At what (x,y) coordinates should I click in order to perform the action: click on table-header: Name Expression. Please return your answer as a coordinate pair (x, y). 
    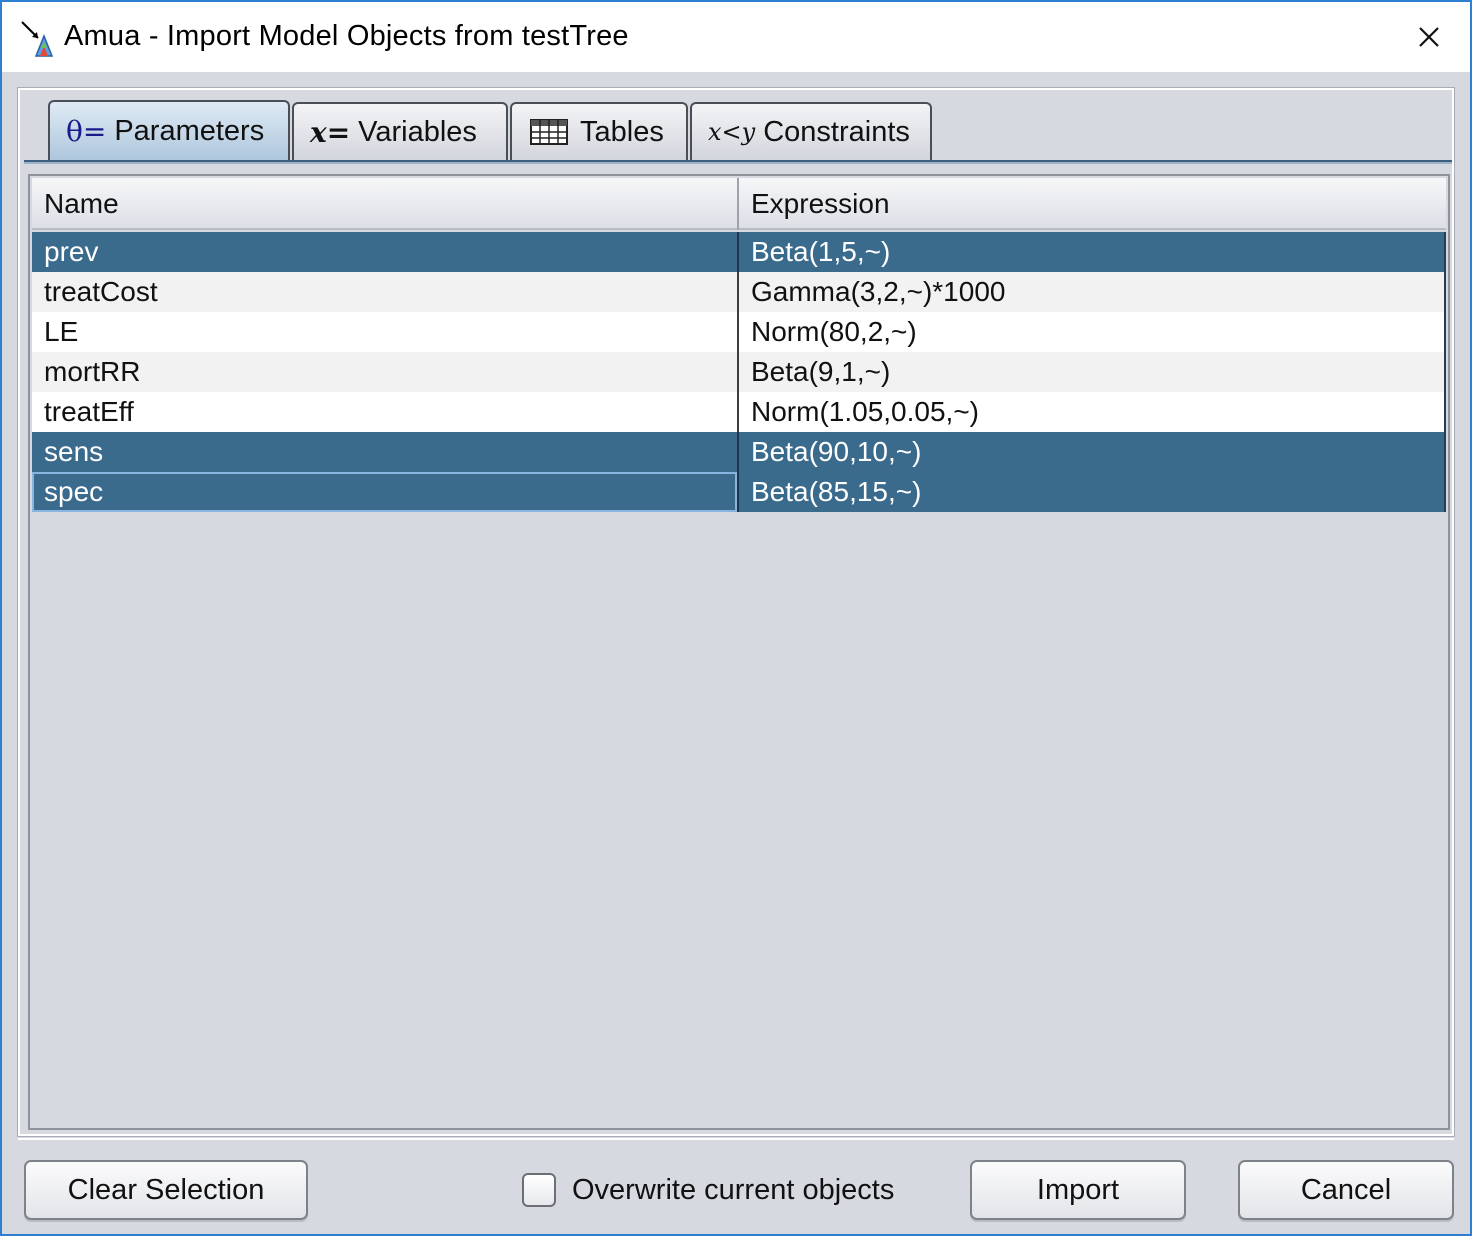
    Looking at the image, I should click on (739, 204).